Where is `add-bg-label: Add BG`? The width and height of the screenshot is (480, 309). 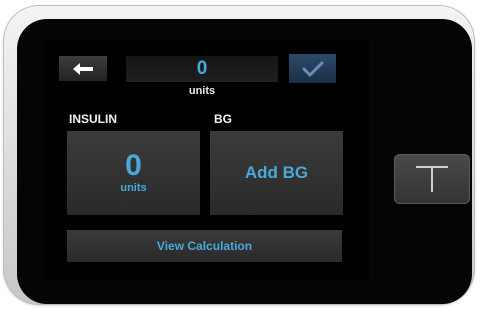 add-bg-label: Add BG is located at coordinates (276, 172).